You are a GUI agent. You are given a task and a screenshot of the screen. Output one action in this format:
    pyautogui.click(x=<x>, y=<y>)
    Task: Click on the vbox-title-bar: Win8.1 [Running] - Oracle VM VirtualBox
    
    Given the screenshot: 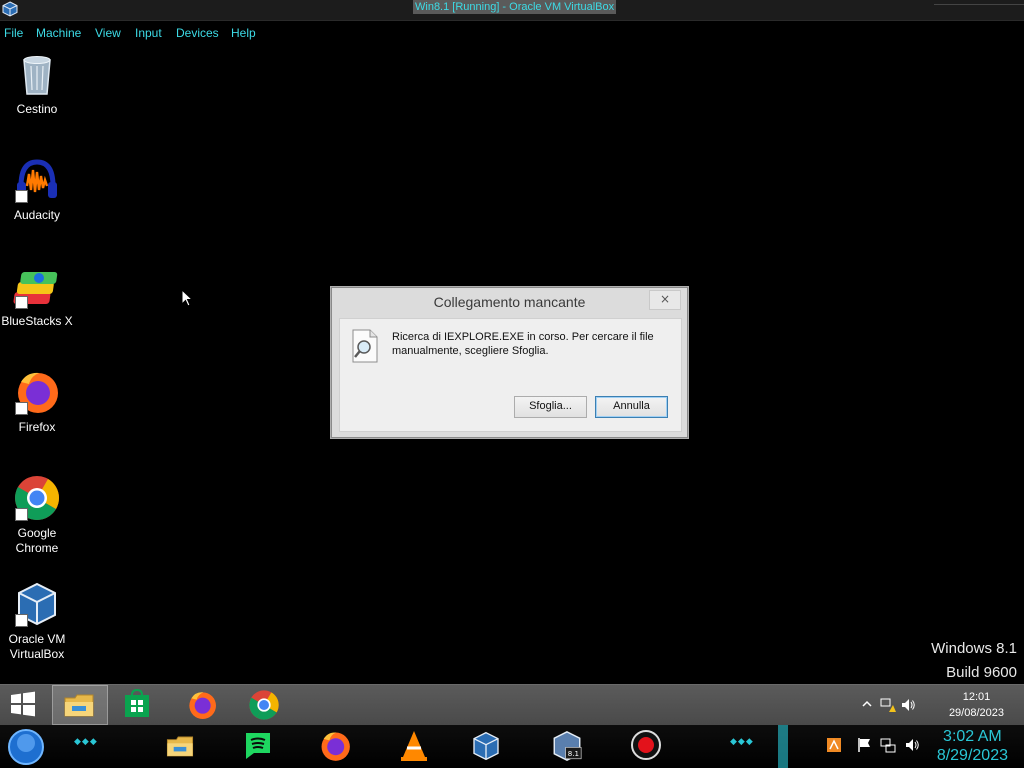 What is the action you would take?
    pyautogui.click(x=512, y=10)
    